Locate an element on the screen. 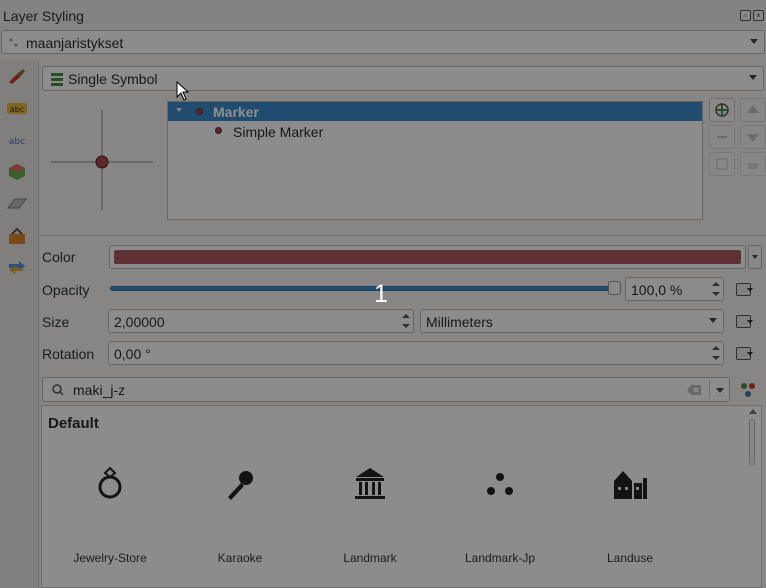 Image resolution: width=766 pixels, height=588 pixels. 3d-view-icon is located at coordinates (17, 172).